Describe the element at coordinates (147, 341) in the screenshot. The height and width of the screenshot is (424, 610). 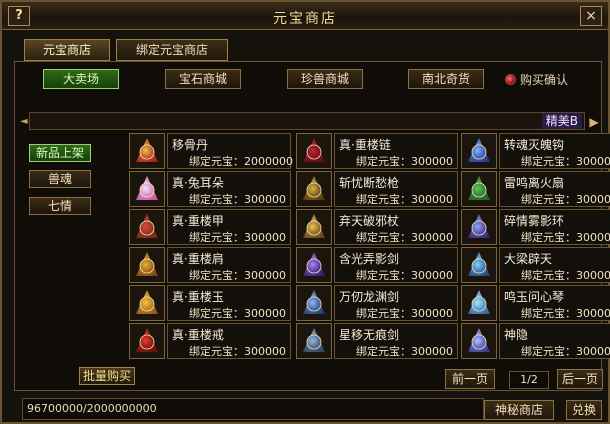
I see `red-ring-icon` at that location.